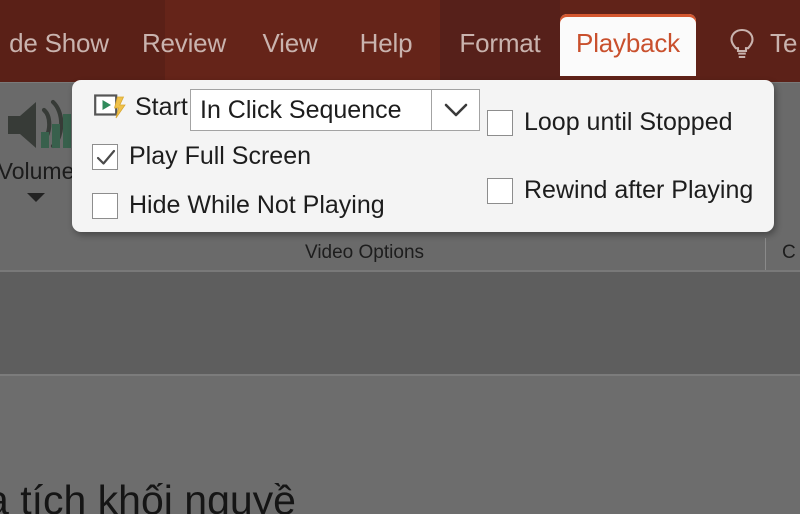  Describe the element at coordinates (148, 495) in the screenshot. I see `slide-text: a tích khối nguyề` at that location.